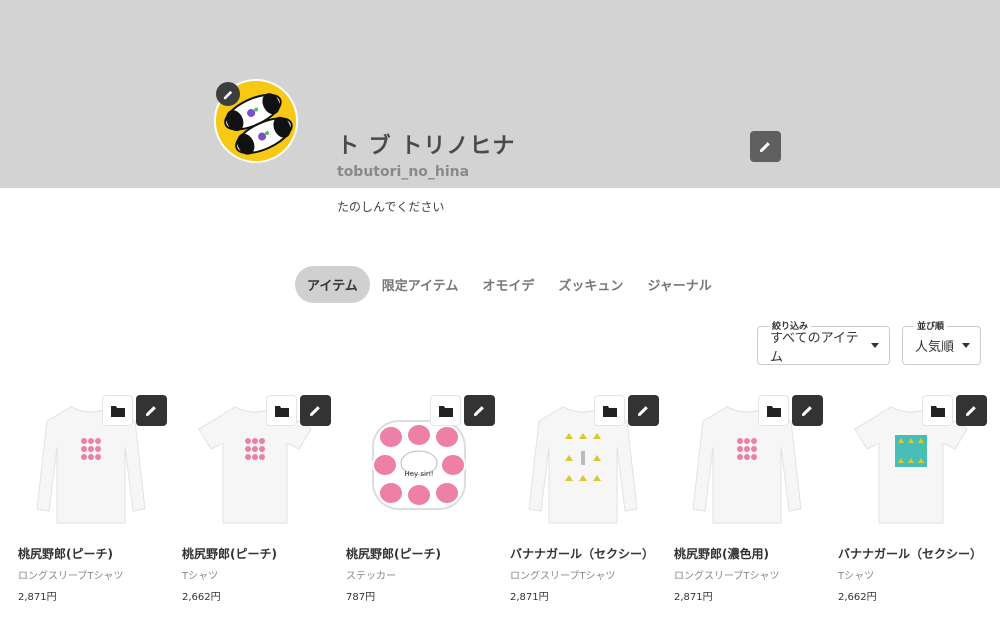  I want to click on sticker-icon: Hey siri!, so click(419, 465).